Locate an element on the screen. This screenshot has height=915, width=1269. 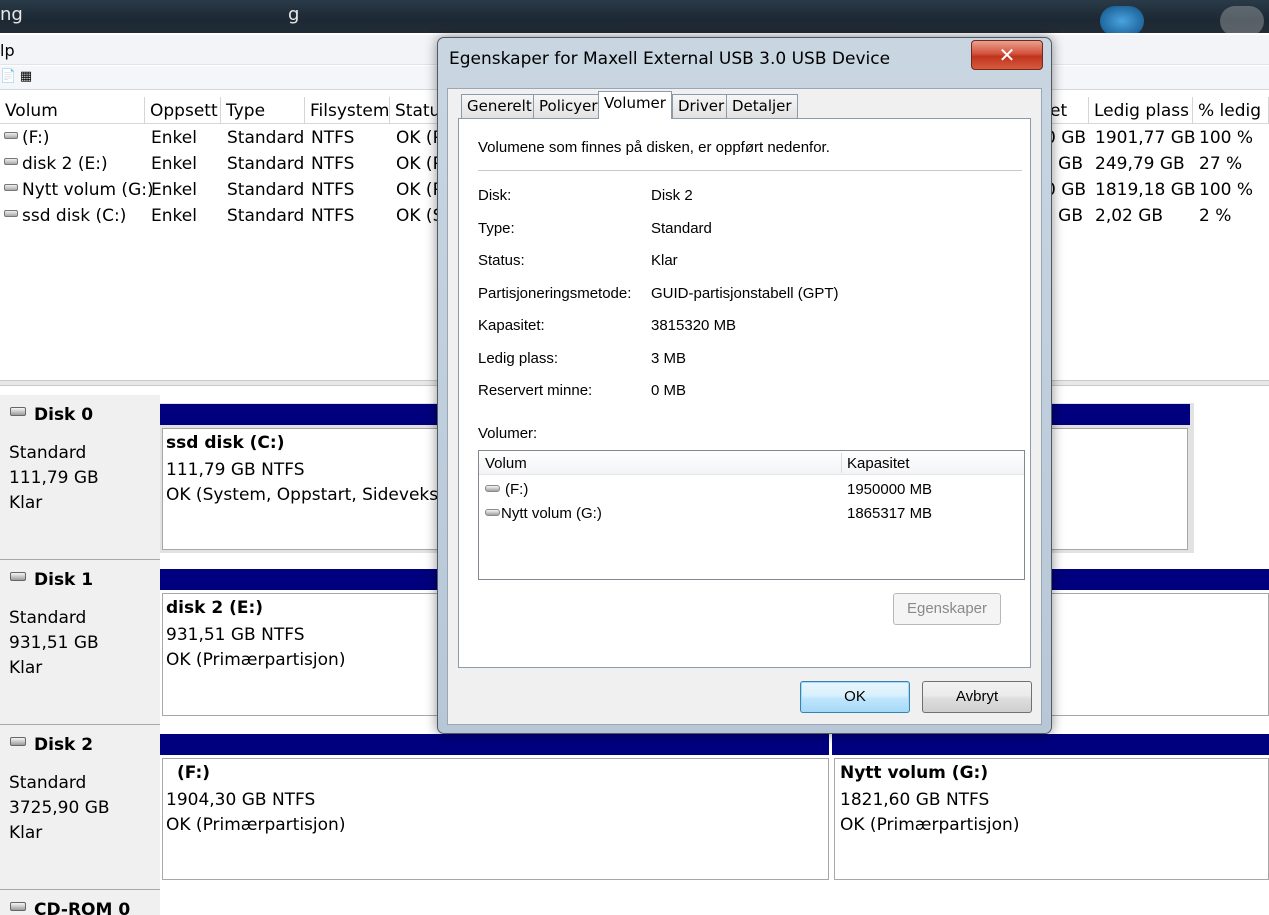
prop-value-partition-method: GUID-partisjonstabell (GPT) is located at coordinates (745, 293).